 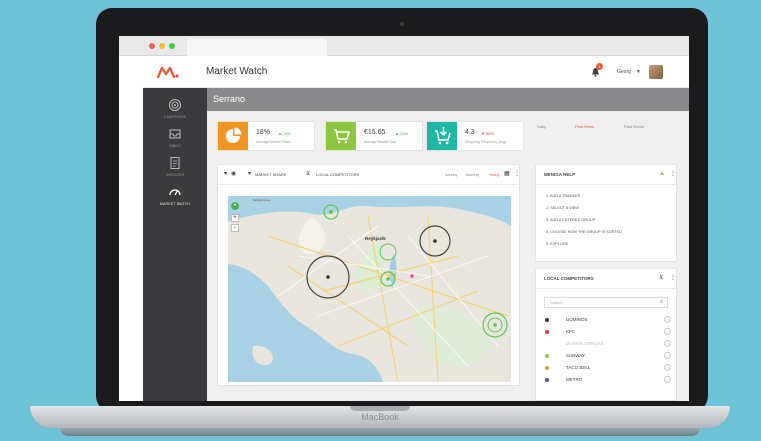 What do you see at coordinates (380, 408) in the screenshot?
I see `laptop-notch` at bounding box center [380, 408].